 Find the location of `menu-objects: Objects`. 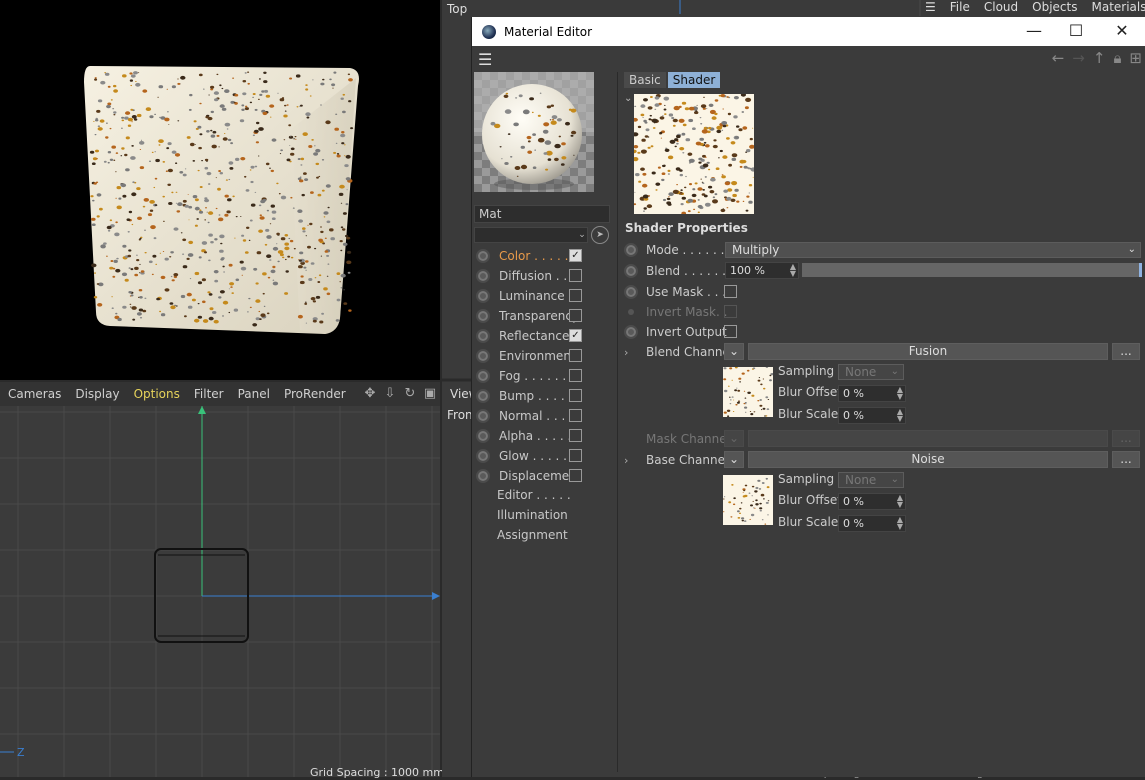

menu-objects: Objects is located at coordinates (1054, 7).